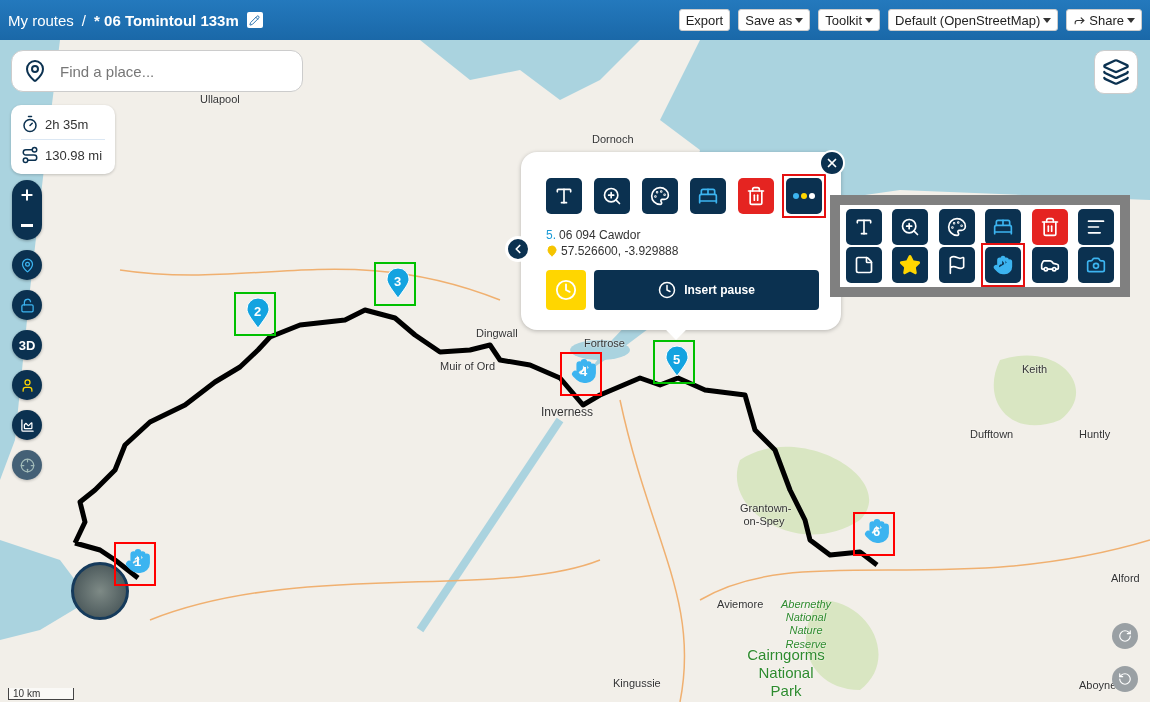 The height and width of the screenshot is (702, 1150). Describe the element at coordinates (220, 100) in the screenshot. I see `place-label: Ullapool` at that location.